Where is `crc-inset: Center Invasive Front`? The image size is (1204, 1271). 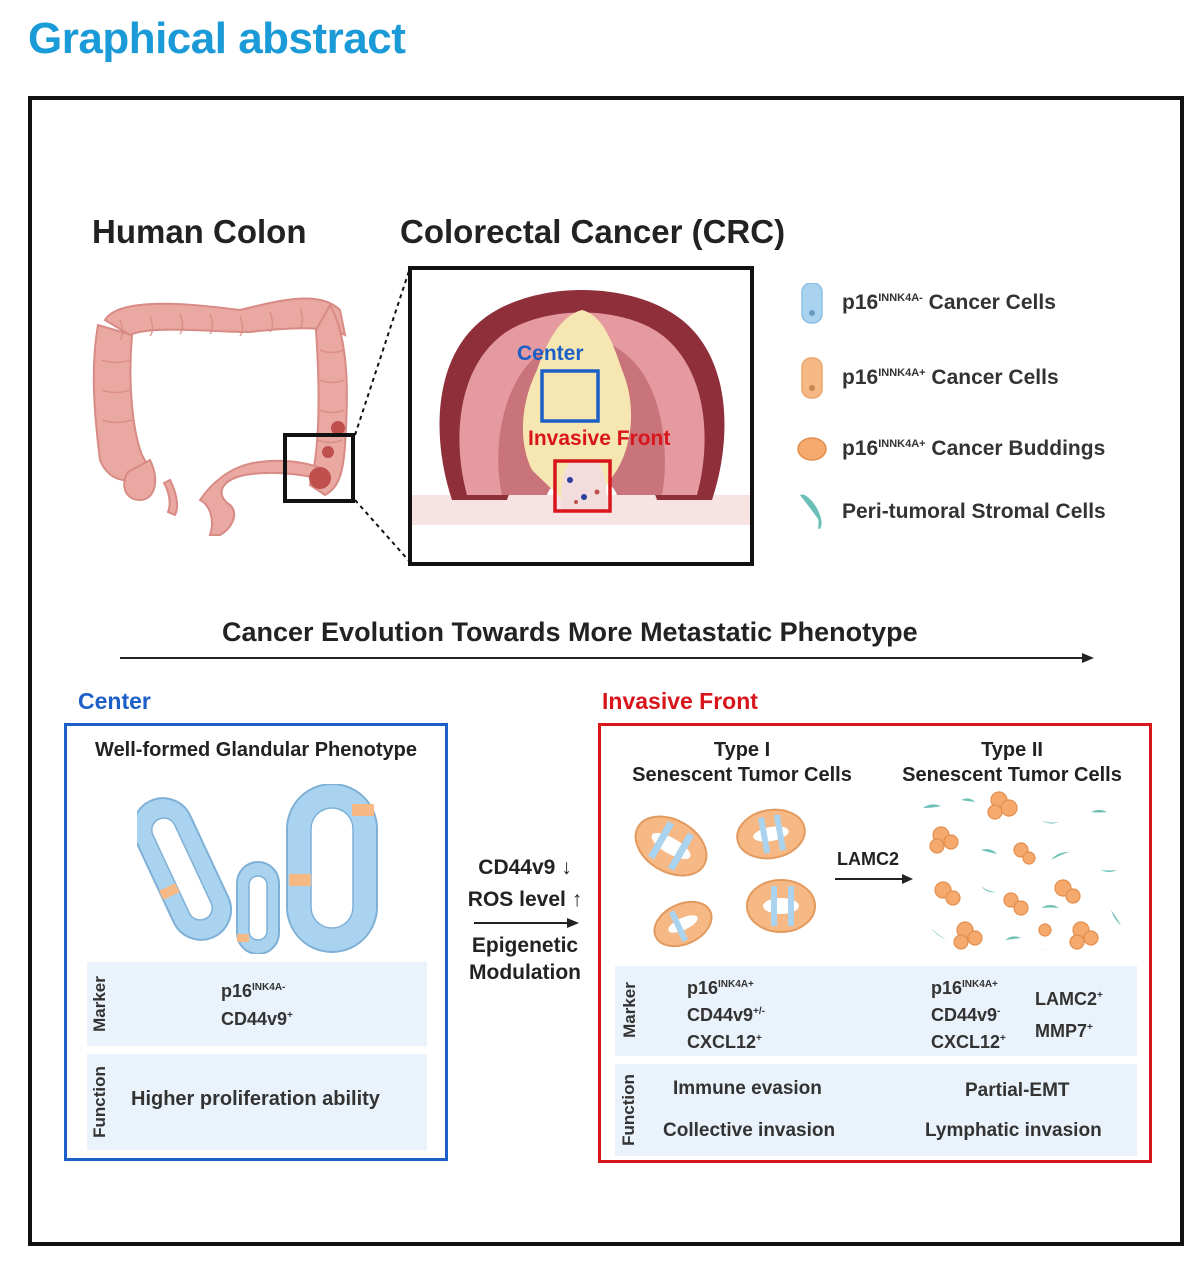
crc-inset: Center Invasive Front is located at coordinates (581, 416).